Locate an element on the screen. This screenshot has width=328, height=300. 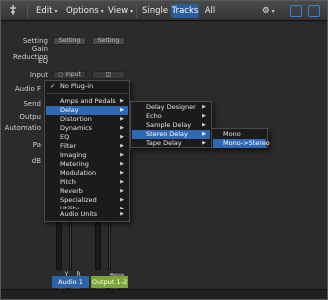
layout-icon is located at coordinates (296, 11).